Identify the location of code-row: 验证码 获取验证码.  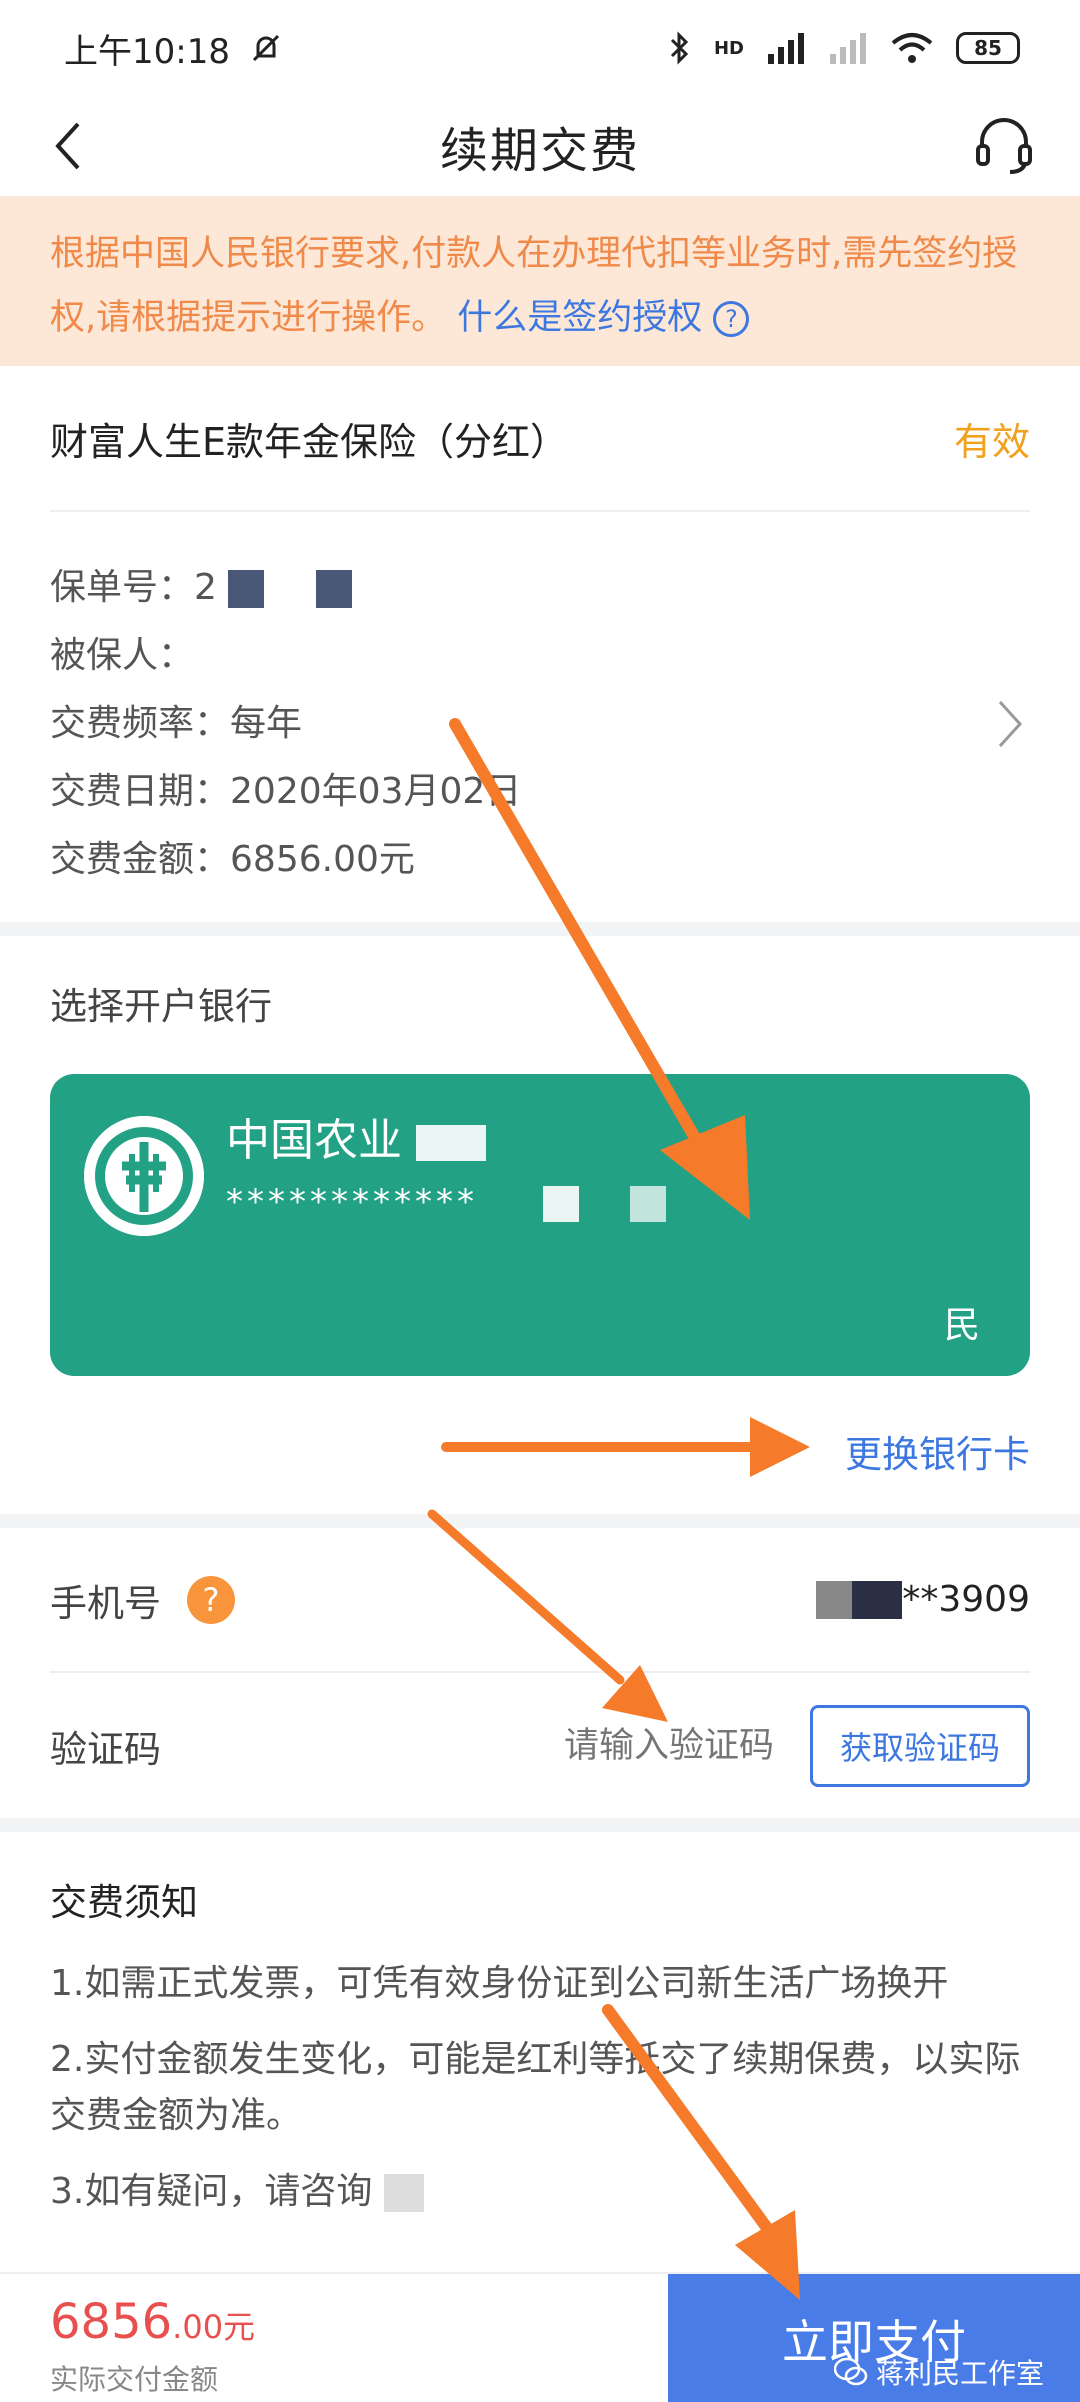
(540, 1745).